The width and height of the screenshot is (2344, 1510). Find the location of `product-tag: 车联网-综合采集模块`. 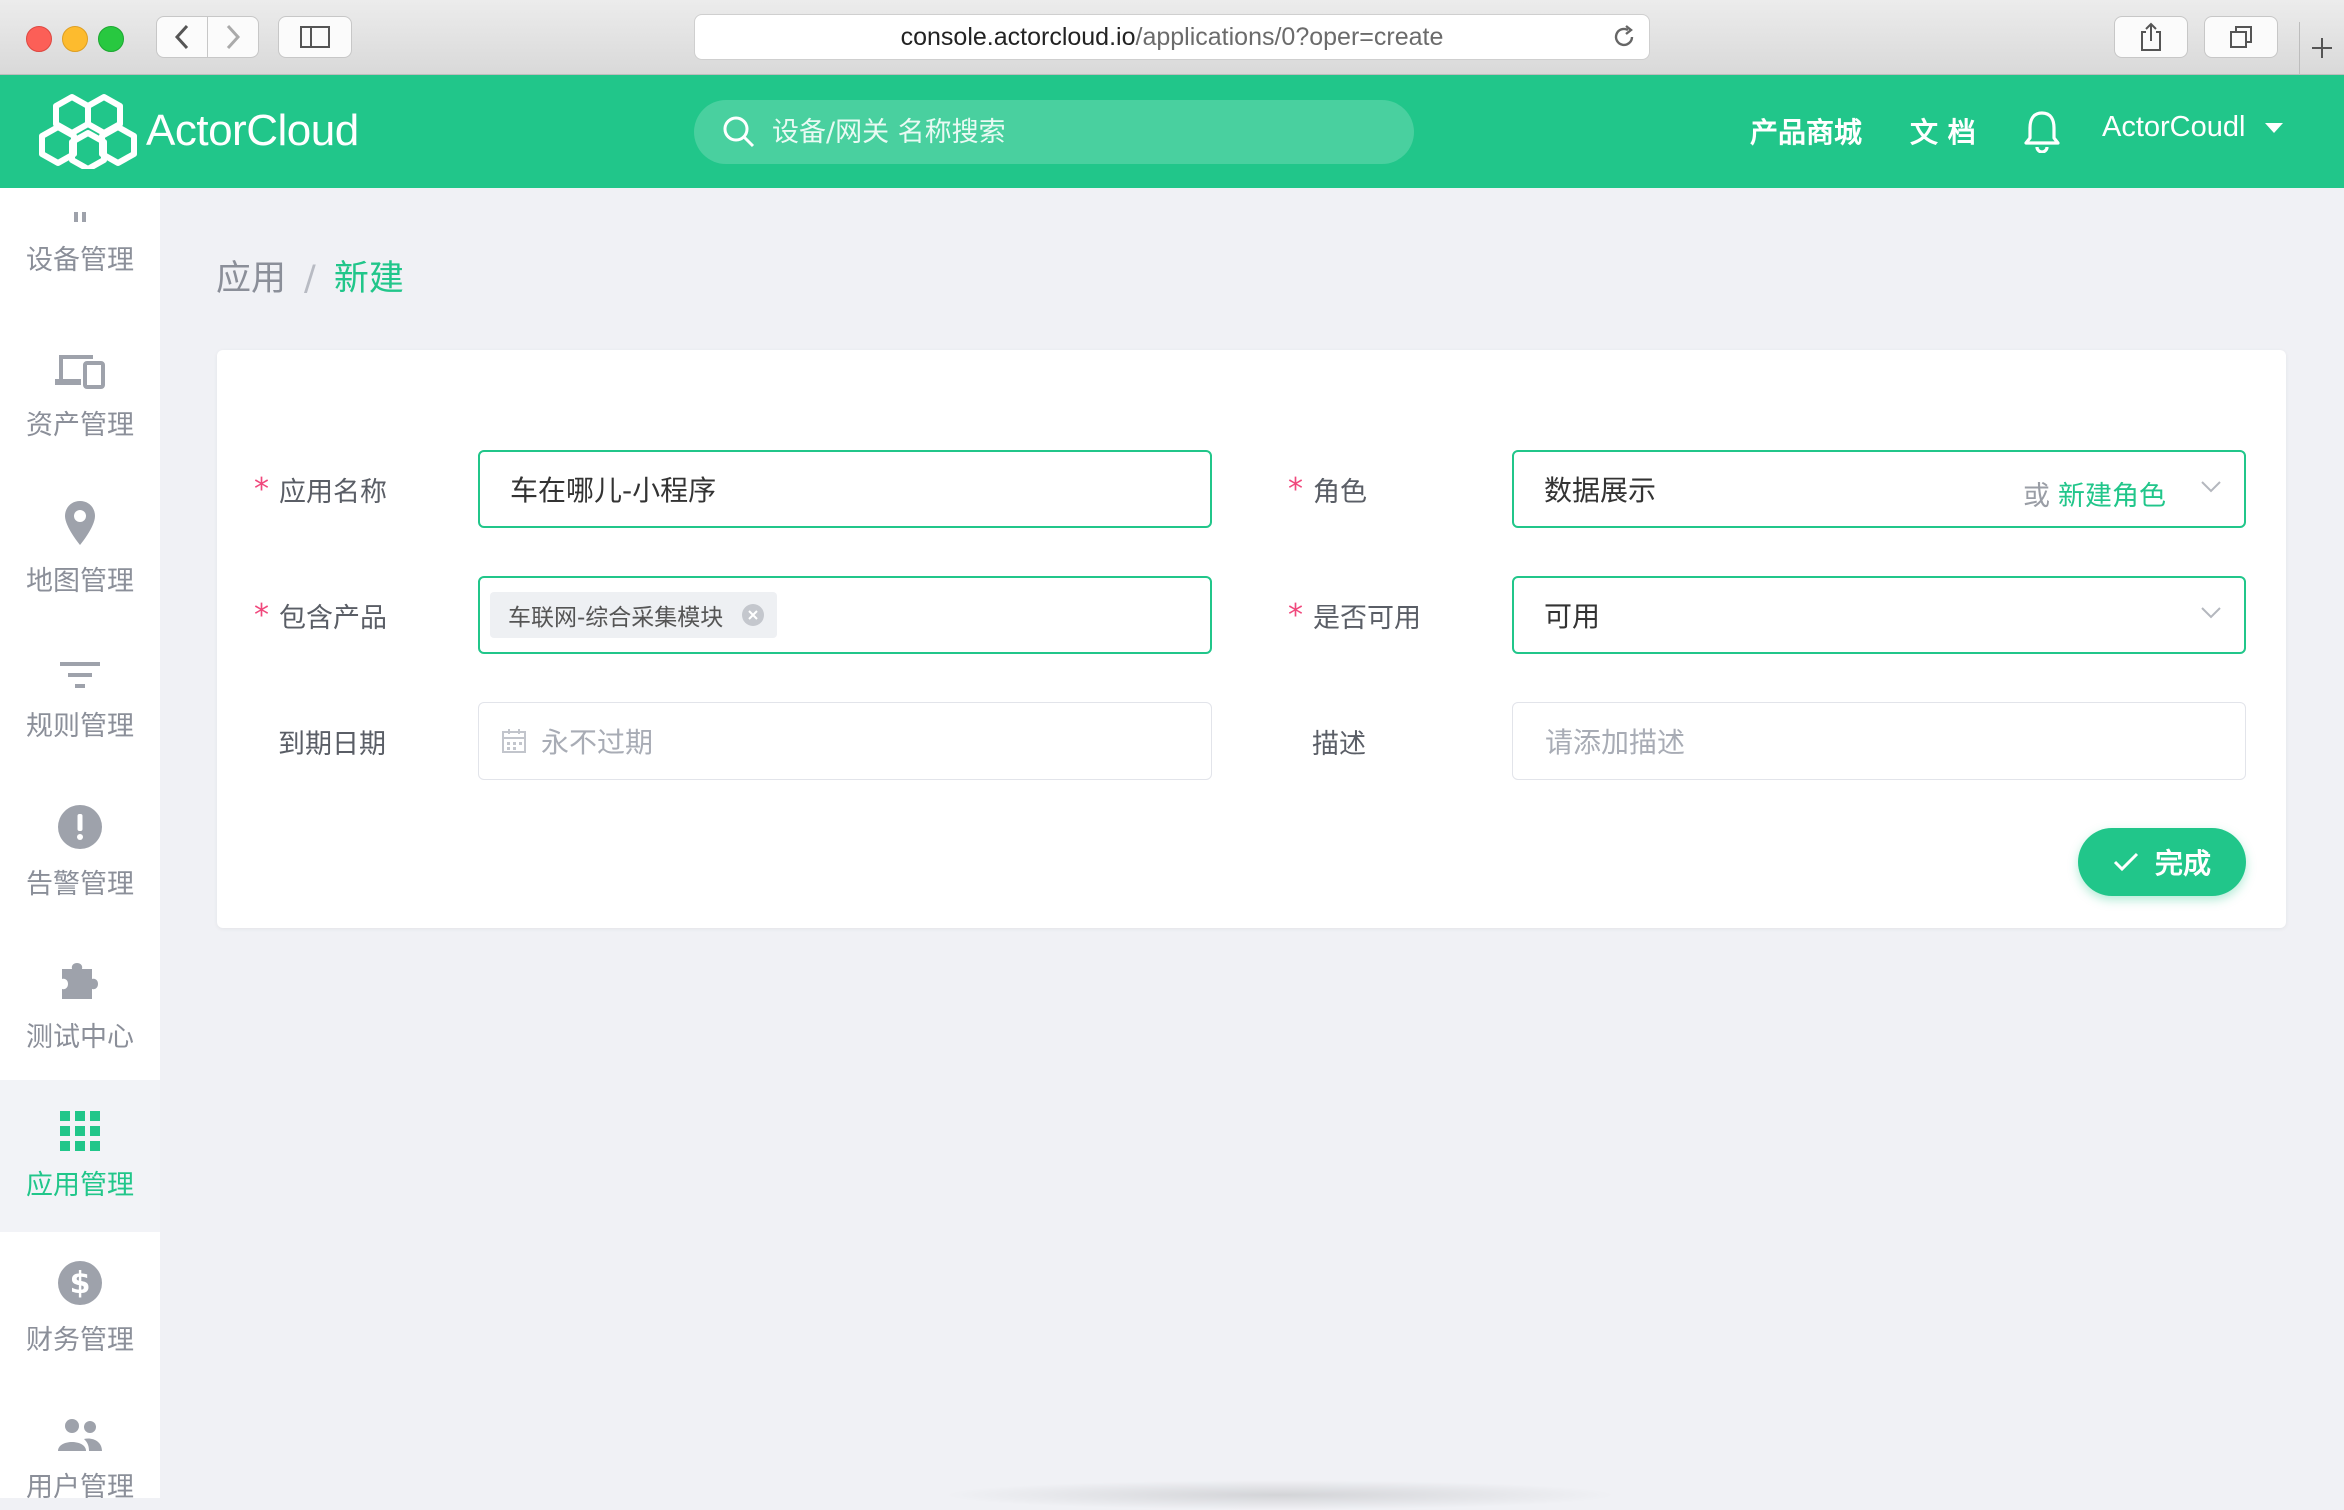

product-tag: 车联网-综合采集模块 is located at coordinates (634, 615).